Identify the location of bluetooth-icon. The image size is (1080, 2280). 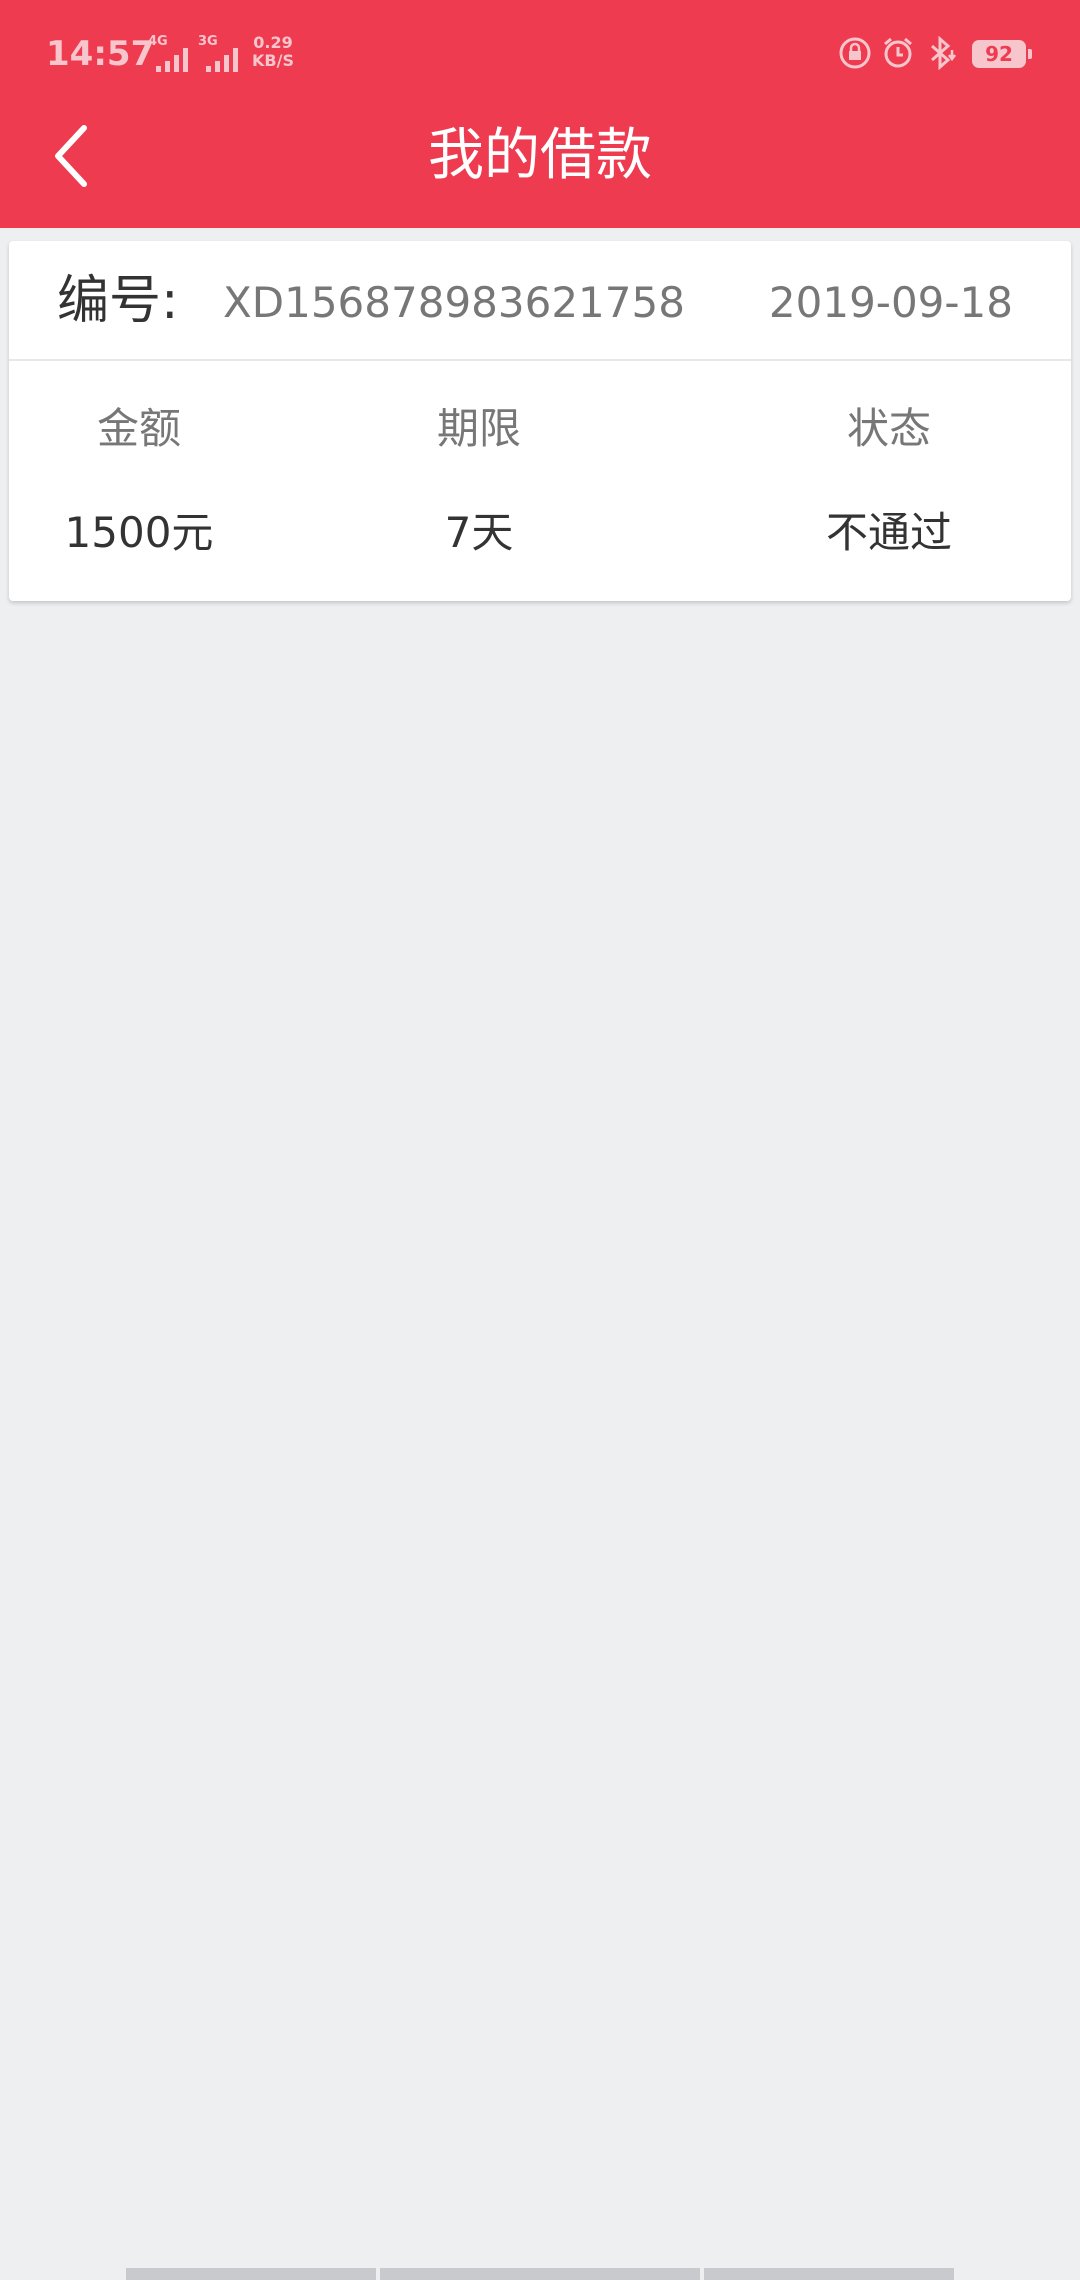
(943, 53).